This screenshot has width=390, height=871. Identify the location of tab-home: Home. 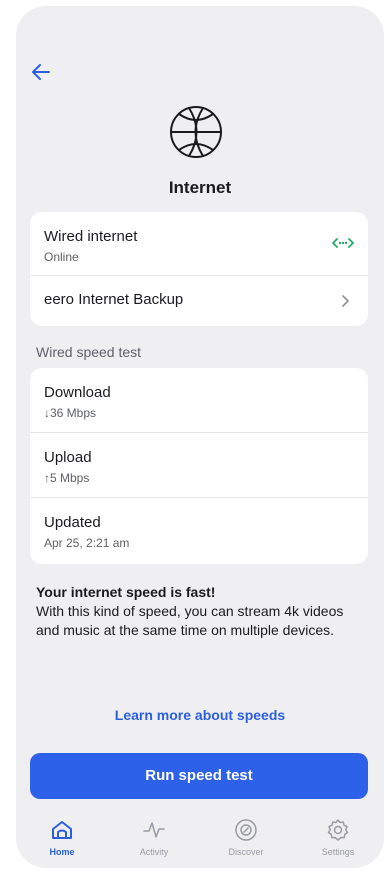
(62, 839).